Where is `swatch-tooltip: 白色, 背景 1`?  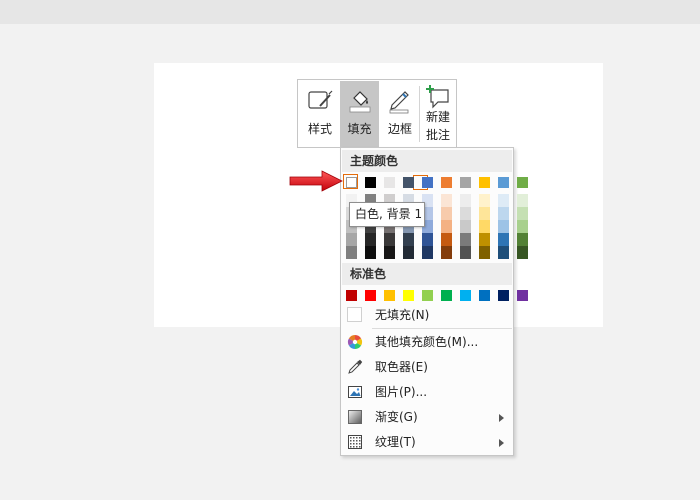 swatch-tooltip: 白色, 背景 1 is located at coordinates (387, 214).